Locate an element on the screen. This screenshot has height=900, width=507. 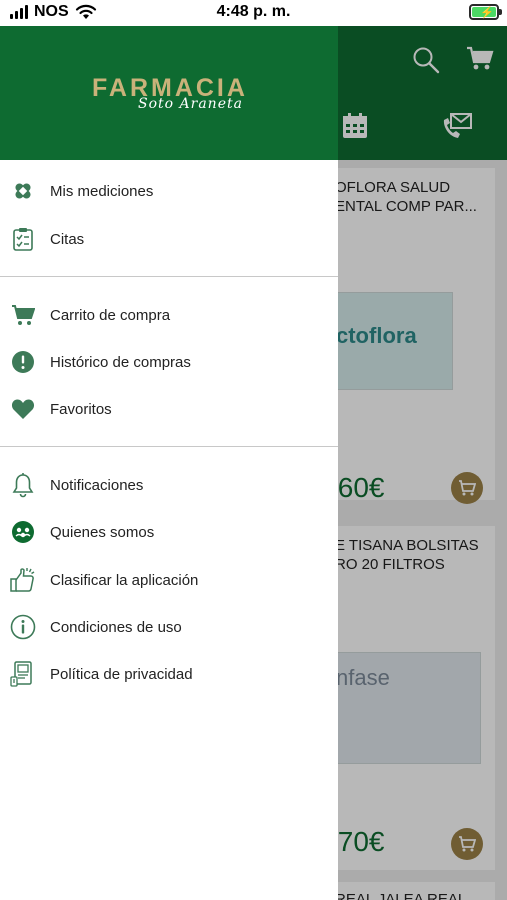
menu-item-quienes-somos: Quienes somos is located at coordinates (169, 532).